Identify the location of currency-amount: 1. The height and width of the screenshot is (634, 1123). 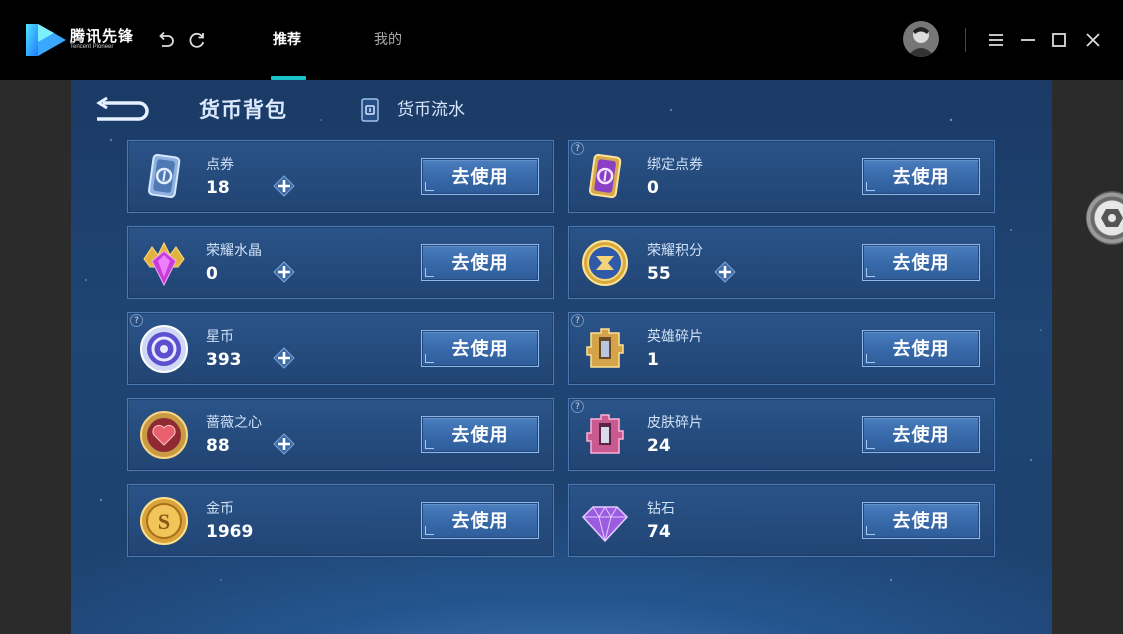
(653, 360).